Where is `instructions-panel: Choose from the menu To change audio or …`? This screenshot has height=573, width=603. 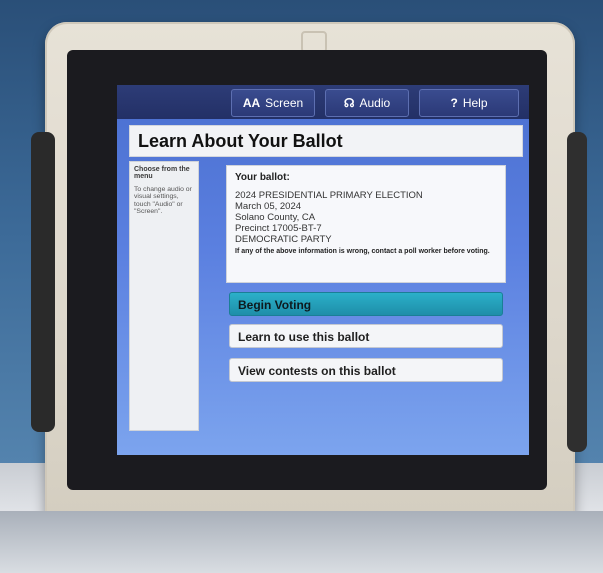 instructions-panel: Choose from the menu To change audio or … is located at coordinates (164, 296).